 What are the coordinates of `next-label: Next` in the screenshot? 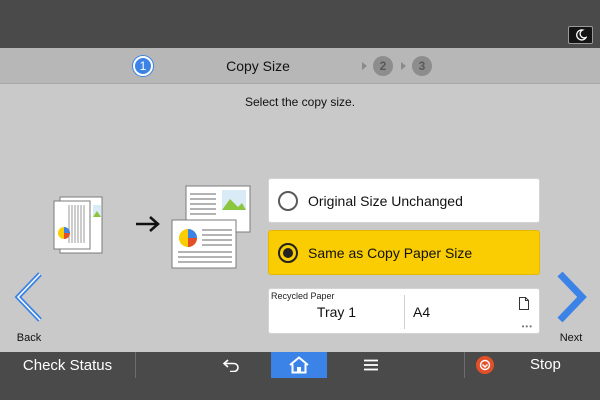 It's located at (571, 338).